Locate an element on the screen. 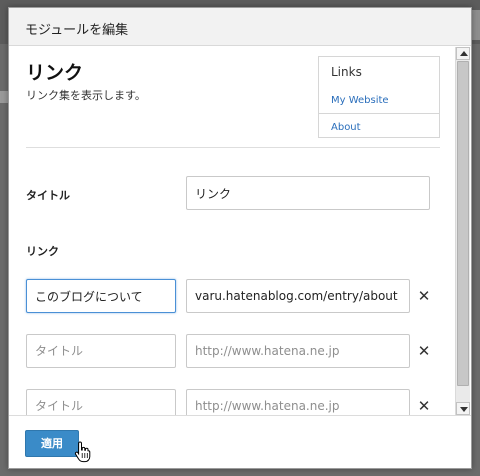 The image size is (480, 476). section-divider is located at coordinates (233, 147).